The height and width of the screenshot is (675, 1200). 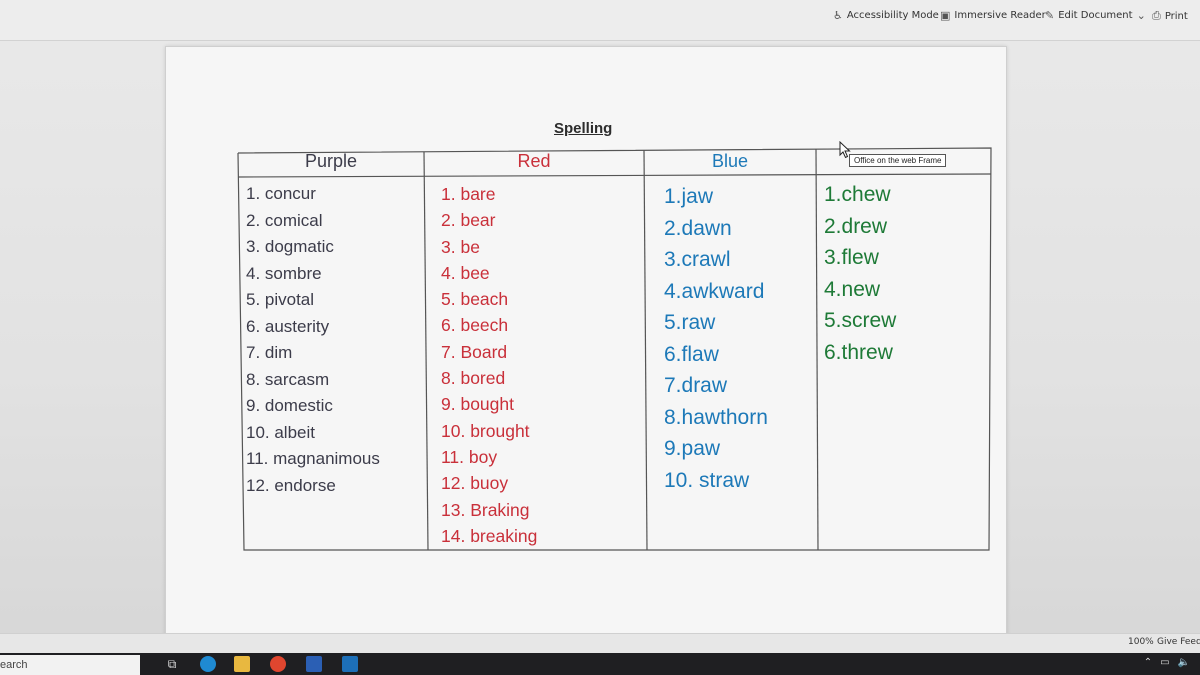 I want to click on pencil-icon: ✎, so click(x=1050, y=15).